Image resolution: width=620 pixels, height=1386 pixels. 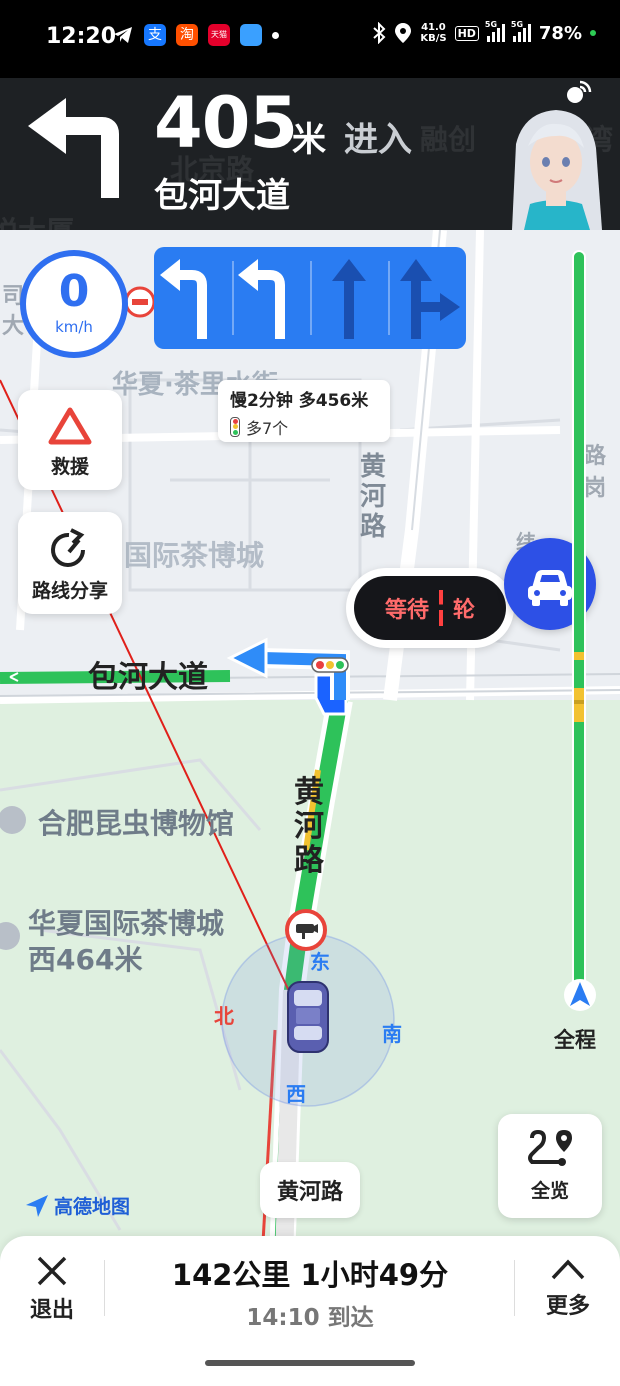 What do you see at coordinates (579, 656) in the screenshot?
I see `progress-seg-slow` at bounding box center [579, 656].